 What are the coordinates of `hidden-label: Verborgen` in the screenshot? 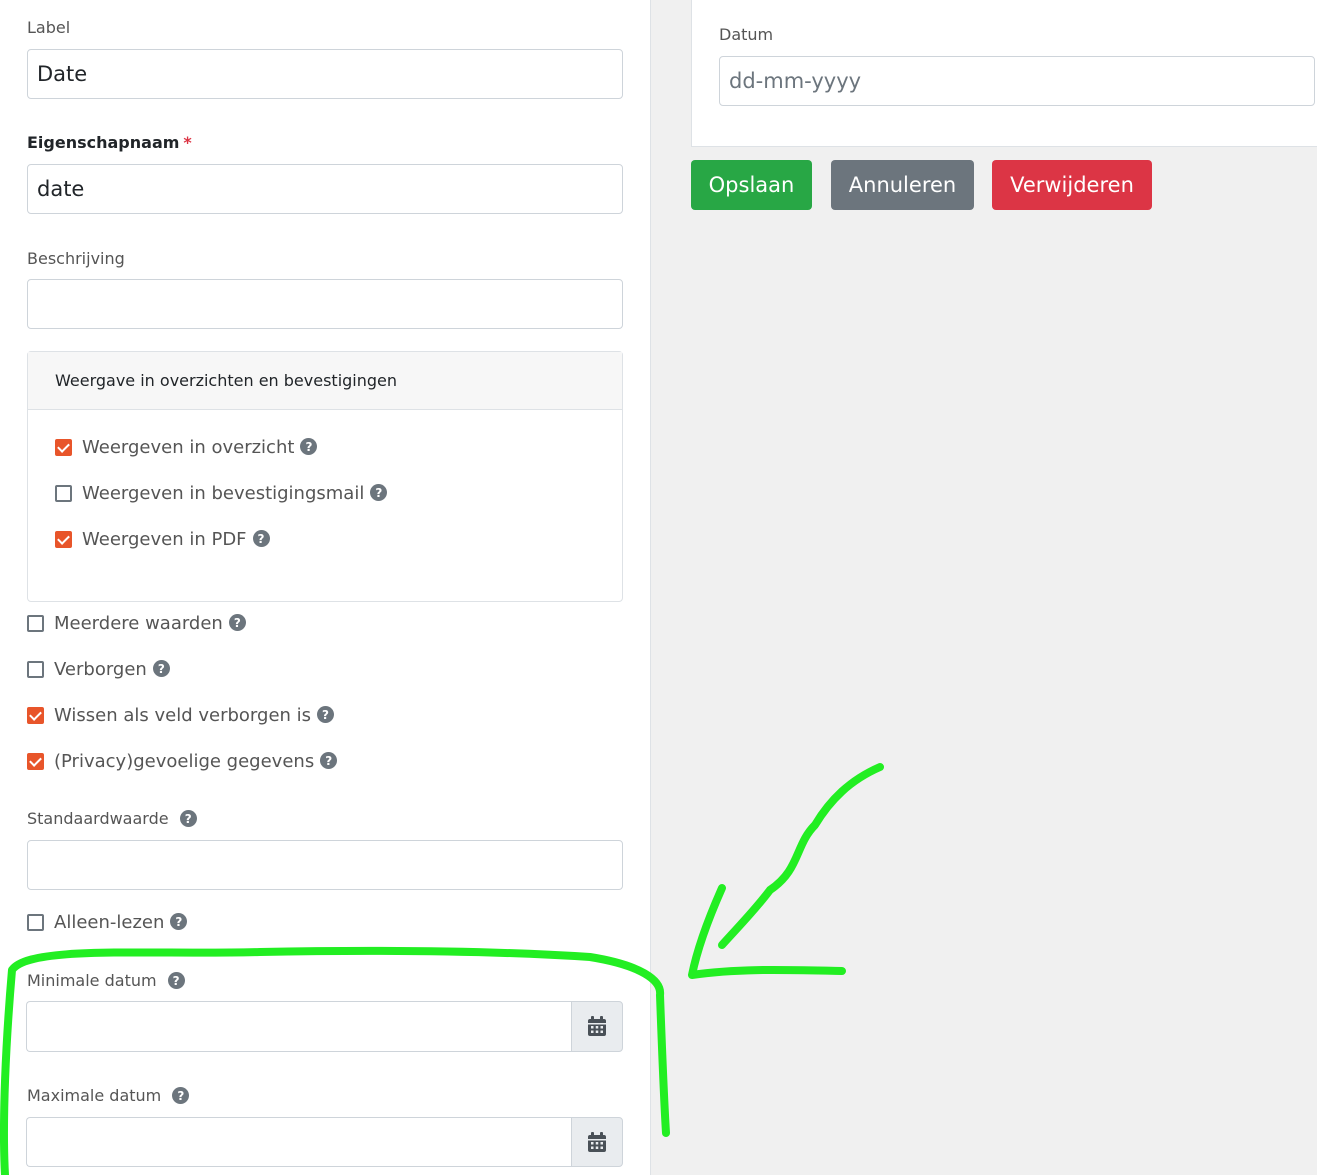 It's located at (100, 669).